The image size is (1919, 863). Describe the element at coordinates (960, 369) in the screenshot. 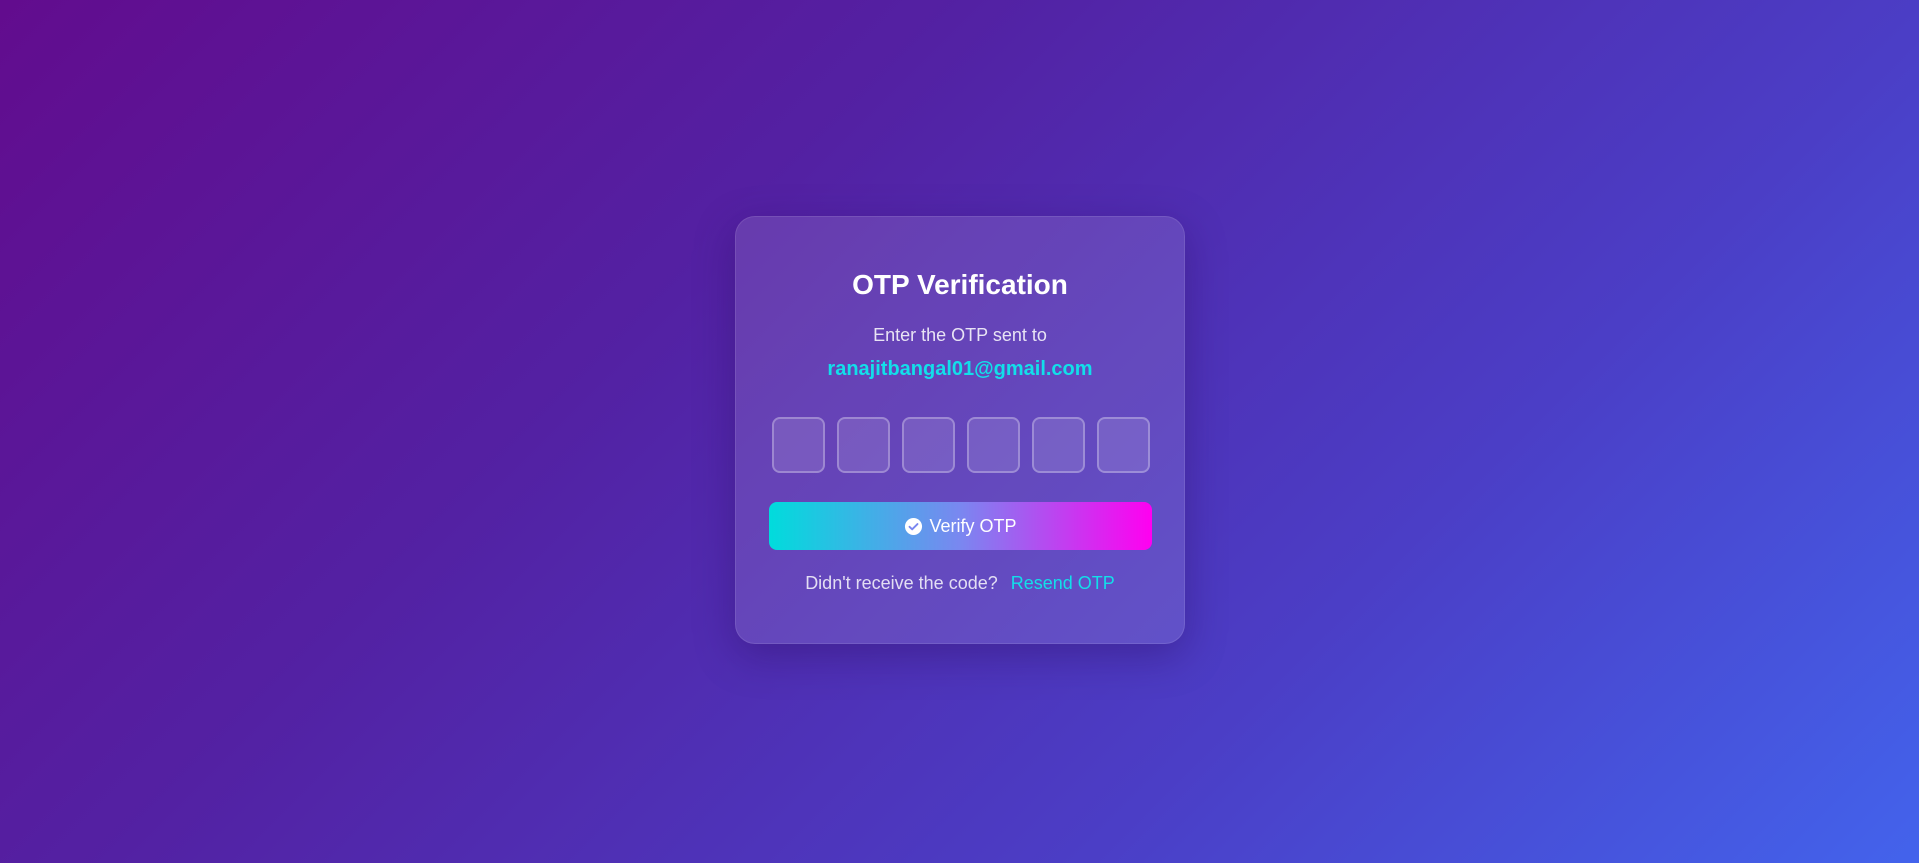

I see `recipient-email: ranajitbangal01@gmail.com` at that location.